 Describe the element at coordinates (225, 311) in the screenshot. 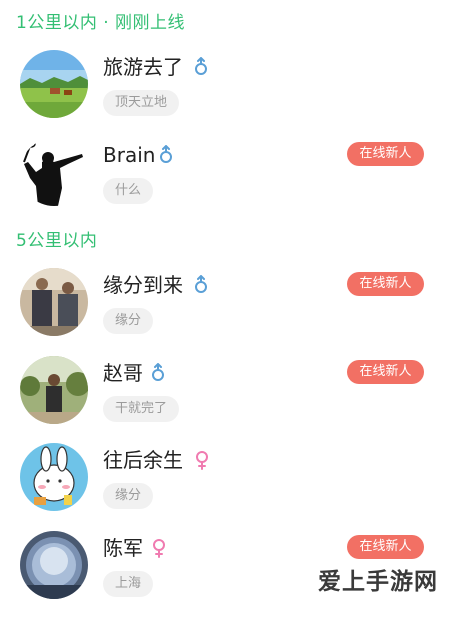

I see `list-item-user: 缘分到来 缘分 在线新人` at that location.